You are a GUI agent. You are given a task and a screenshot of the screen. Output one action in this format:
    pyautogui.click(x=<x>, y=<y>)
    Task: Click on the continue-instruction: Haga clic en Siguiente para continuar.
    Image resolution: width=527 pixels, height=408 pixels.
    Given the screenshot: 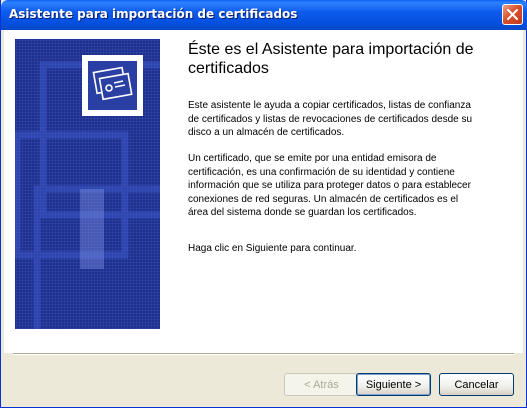 What is the action you would take?
    pyautogui.click(x=272, y=248)
    